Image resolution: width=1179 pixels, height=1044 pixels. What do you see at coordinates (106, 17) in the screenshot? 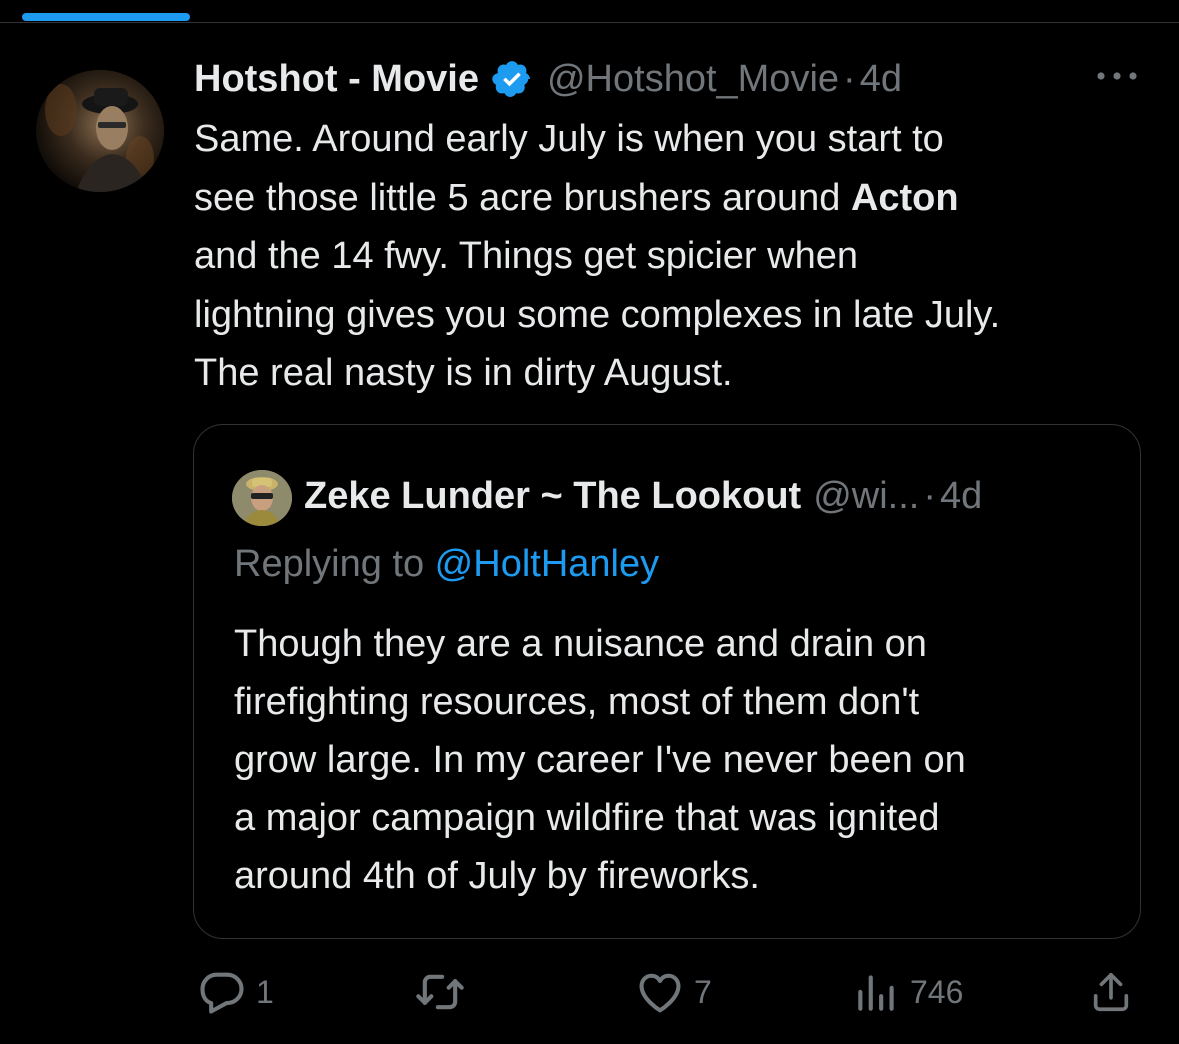
I see `top-progress-bar` at bounding box center [106, 17].